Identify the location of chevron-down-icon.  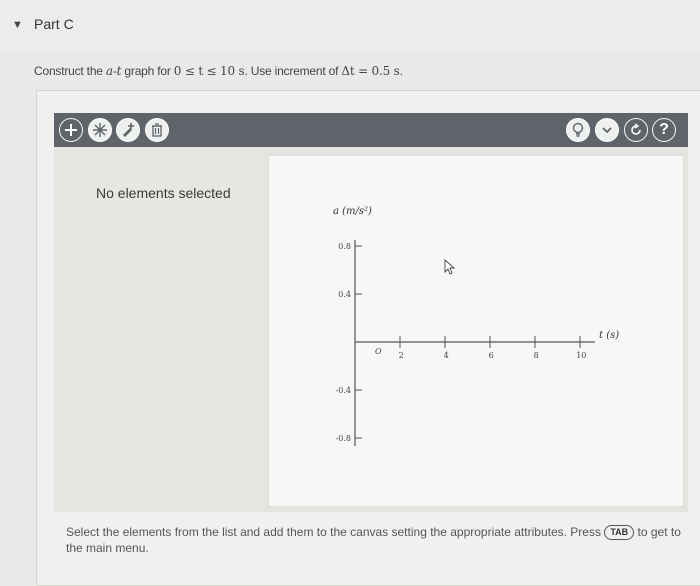
(607, 130).